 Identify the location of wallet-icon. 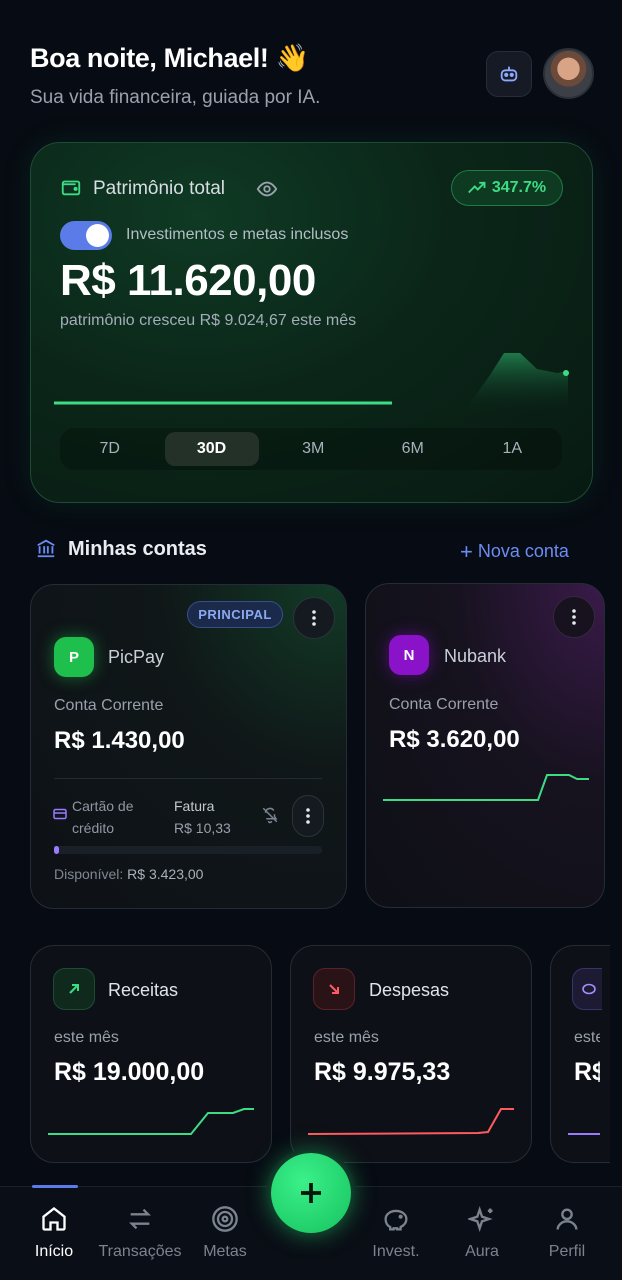
(71, 188).